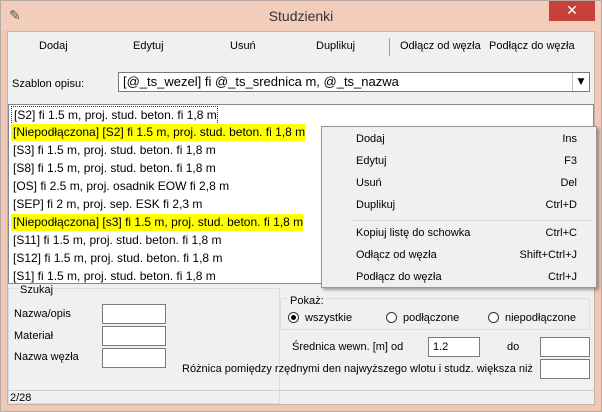 Image resolution: width=602 pixels, height=412 pixels. Describe the element at coordinates (134, 336) in the screenshot. I see `material-field` at that location.